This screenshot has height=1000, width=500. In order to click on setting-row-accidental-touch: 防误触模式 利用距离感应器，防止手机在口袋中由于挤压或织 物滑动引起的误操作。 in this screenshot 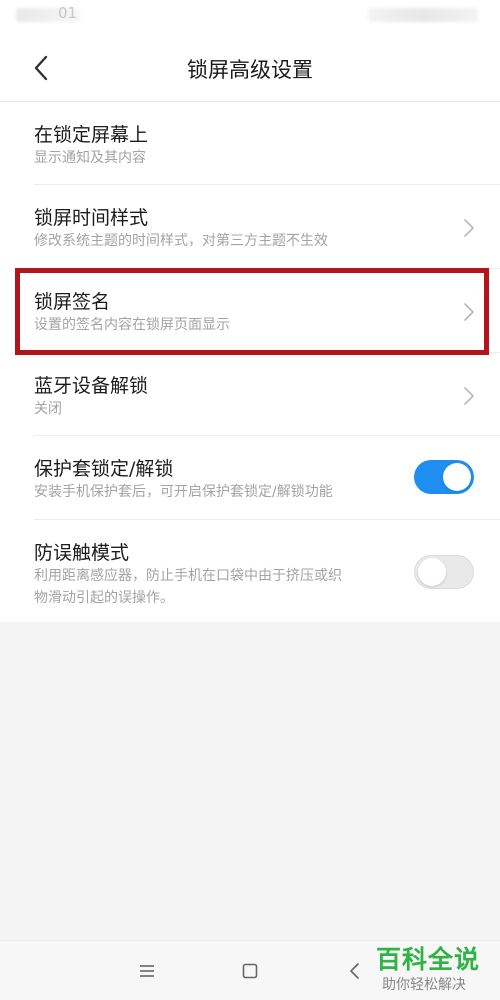, I will do `click(250, 571)`.